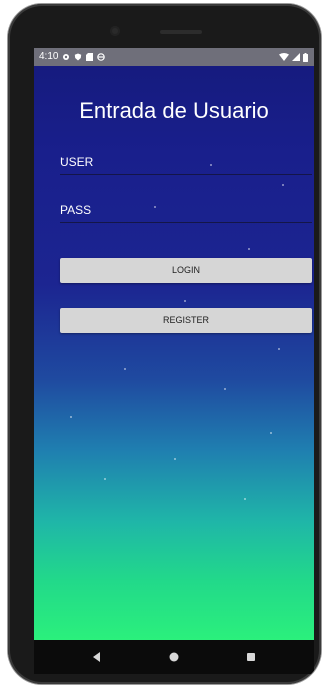 The height and width of the screenshot is (688, 329). I want to click on user-field-label: USER, so click(77, 162).